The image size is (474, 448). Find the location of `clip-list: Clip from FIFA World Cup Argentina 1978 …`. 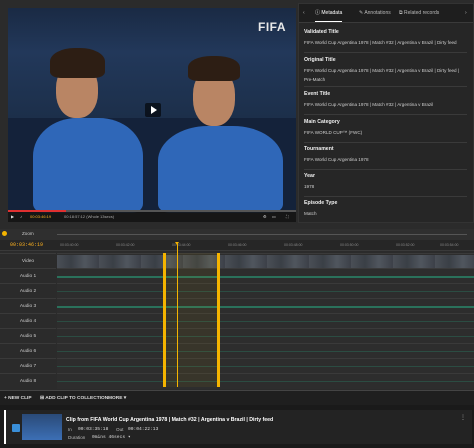

clip-list: Clip from FIFA World Cup Argentina 1978 … is located at coordinates (237, 426).